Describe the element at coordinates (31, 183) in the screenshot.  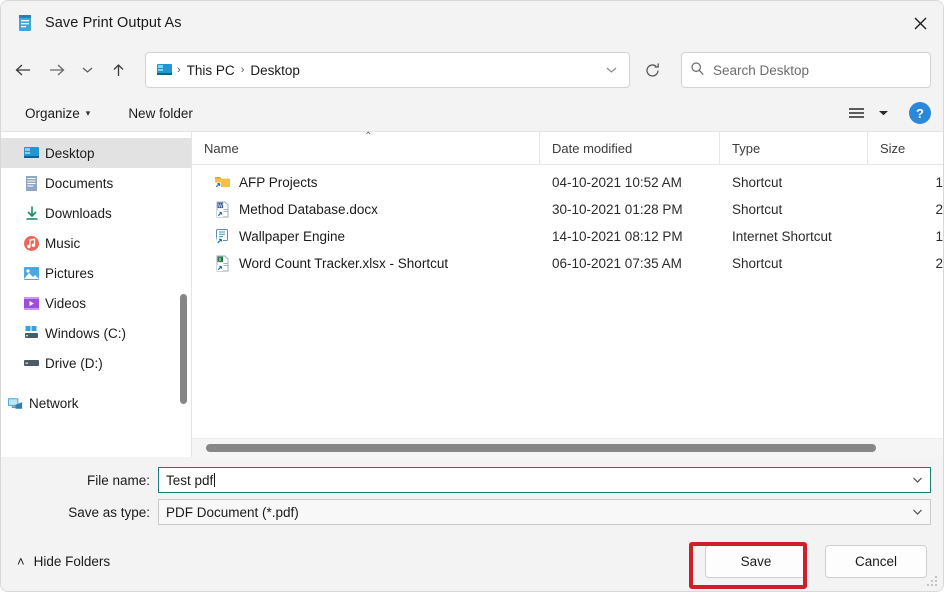
I see `documents-icon` at that location.